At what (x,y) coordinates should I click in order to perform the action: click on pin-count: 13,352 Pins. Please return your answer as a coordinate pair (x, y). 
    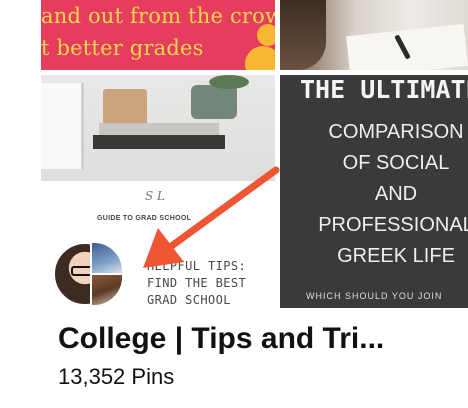
    Looking at the image, I should click on (116, 376).